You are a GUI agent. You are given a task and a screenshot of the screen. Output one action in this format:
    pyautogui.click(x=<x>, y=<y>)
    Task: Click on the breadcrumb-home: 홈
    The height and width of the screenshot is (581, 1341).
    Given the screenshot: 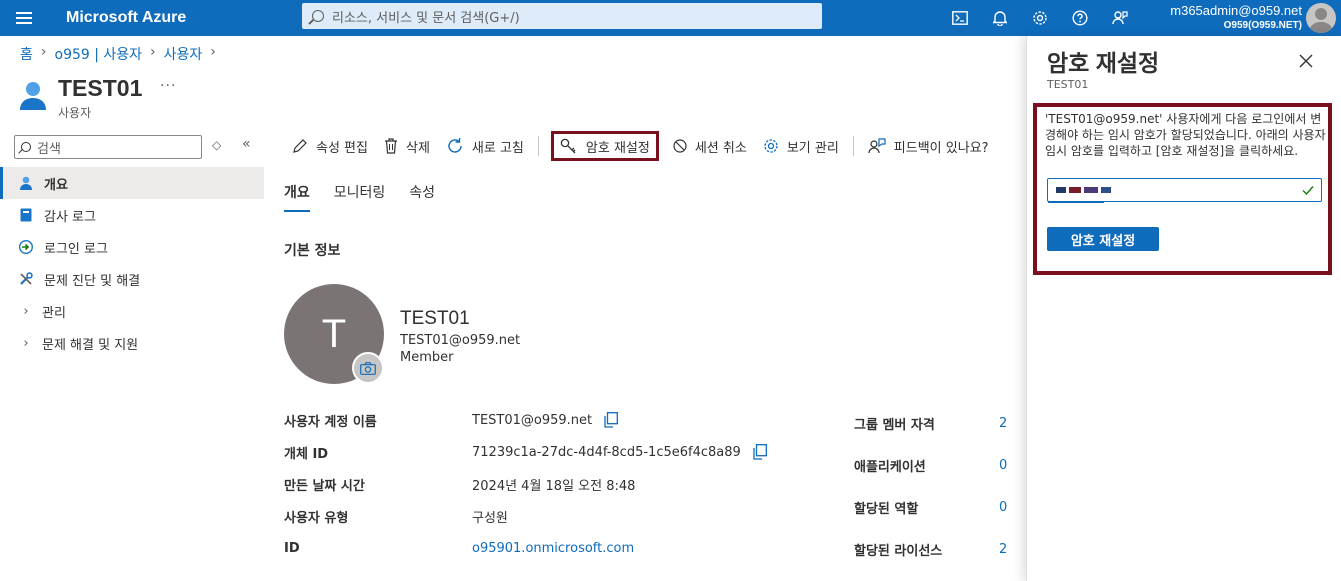 What is the action you would take?
    pyautogui.click(x=26, y=54)
    